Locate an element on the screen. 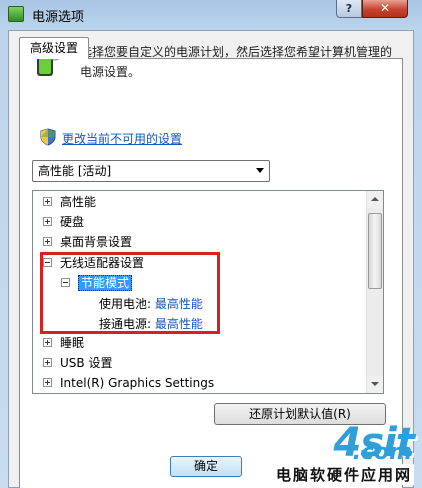 Image resolution: width=422 pixels, height=488 pixels. tree-item: USB 设置 is located at coordinates (77, 363).